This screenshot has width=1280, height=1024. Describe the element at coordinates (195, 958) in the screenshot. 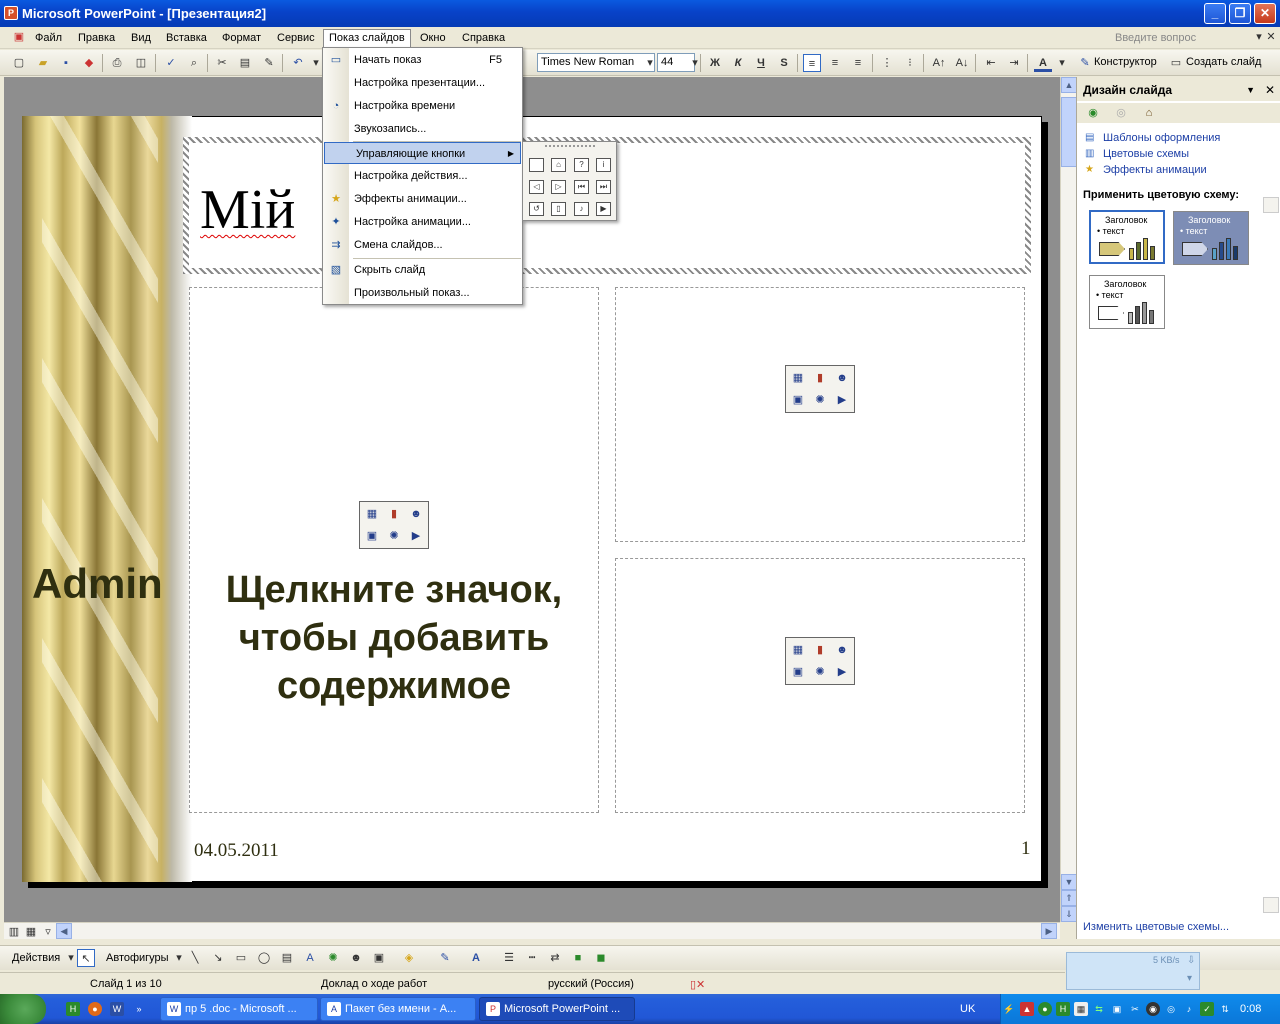

I see `line-icon: ╲` at that location.